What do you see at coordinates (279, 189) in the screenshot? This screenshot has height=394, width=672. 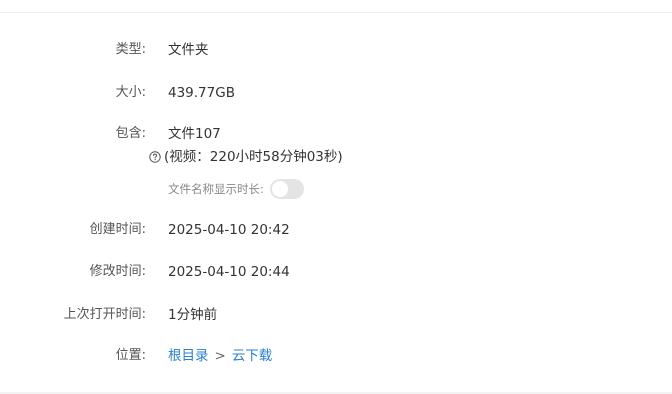 I see `toggle-knob` at bounding box center [279, 189].